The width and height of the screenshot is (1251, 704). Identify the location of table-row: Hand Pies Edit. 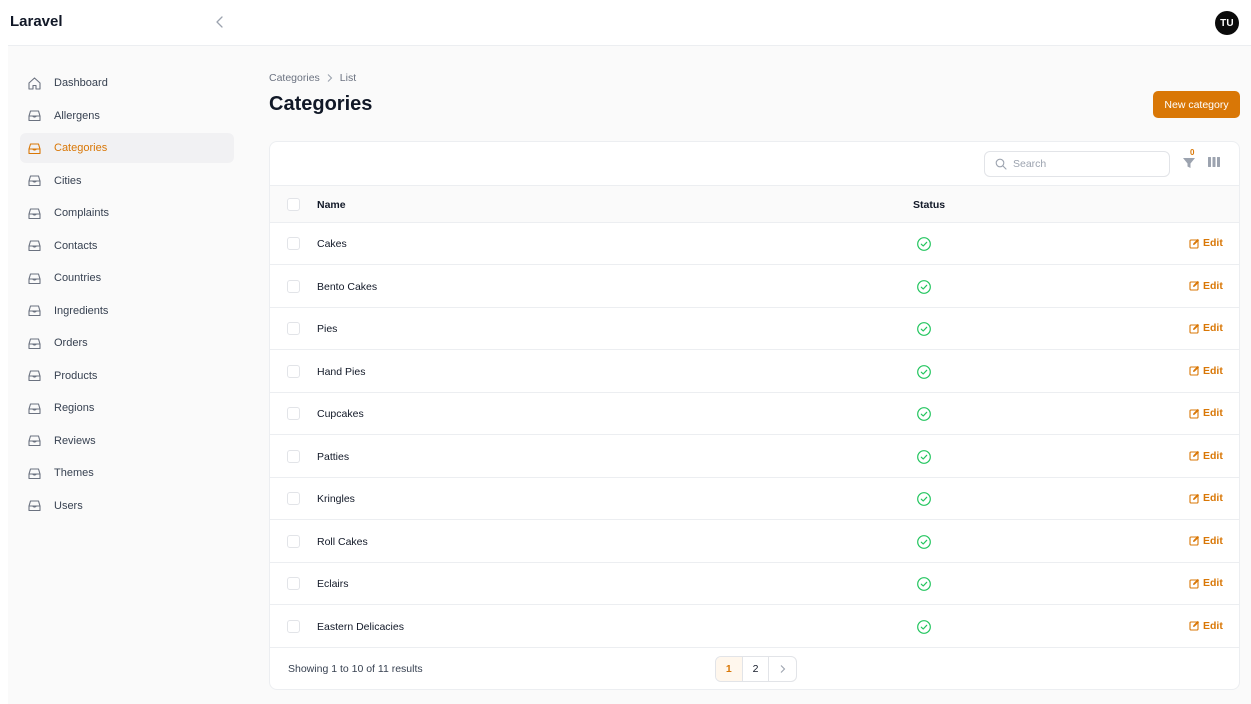
(754, 372).